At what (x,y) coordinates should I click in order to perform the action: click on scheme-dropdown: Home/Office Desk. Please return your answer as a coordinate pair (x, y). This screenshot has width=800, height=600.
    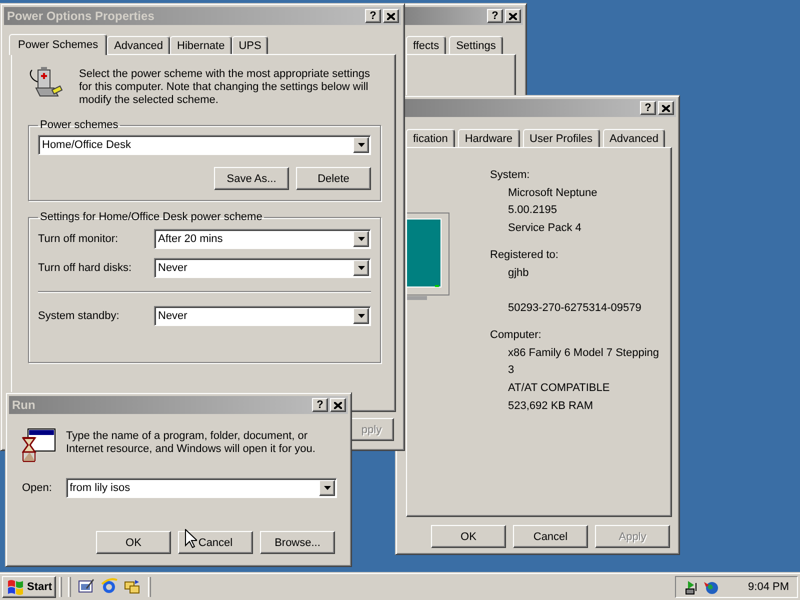
    Looking at the image, I should click on (204, 145).